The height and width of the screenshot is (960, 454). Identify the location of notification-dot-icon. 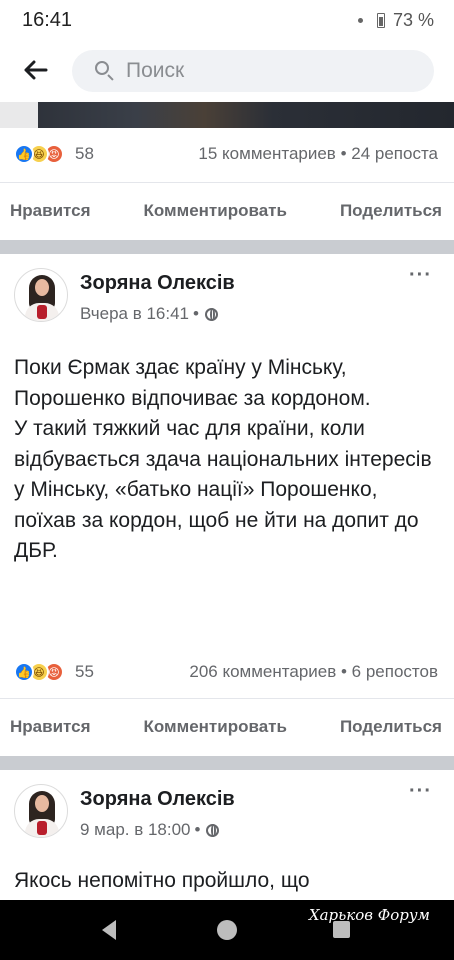
(360, 20).